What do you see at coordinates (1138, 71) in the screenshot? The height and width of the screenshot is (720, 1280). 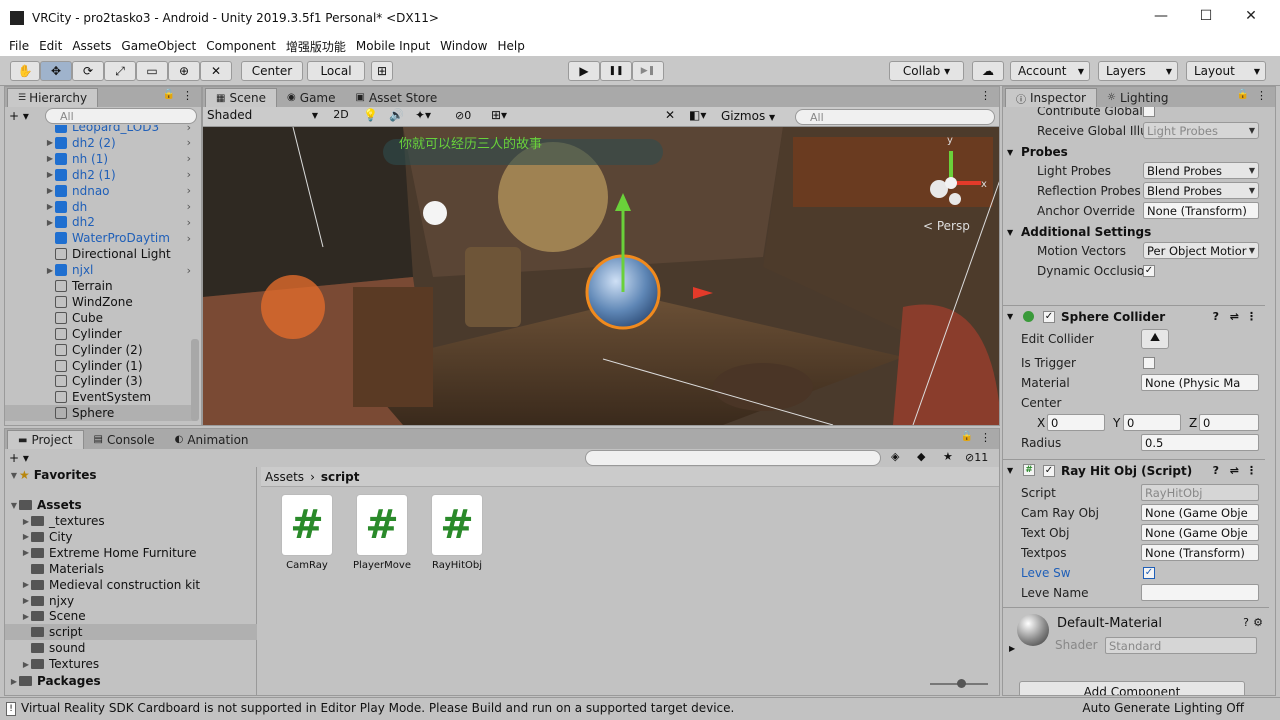 I see `layers-dropdown: Layers ▼` at bounding box center [1138, 71].